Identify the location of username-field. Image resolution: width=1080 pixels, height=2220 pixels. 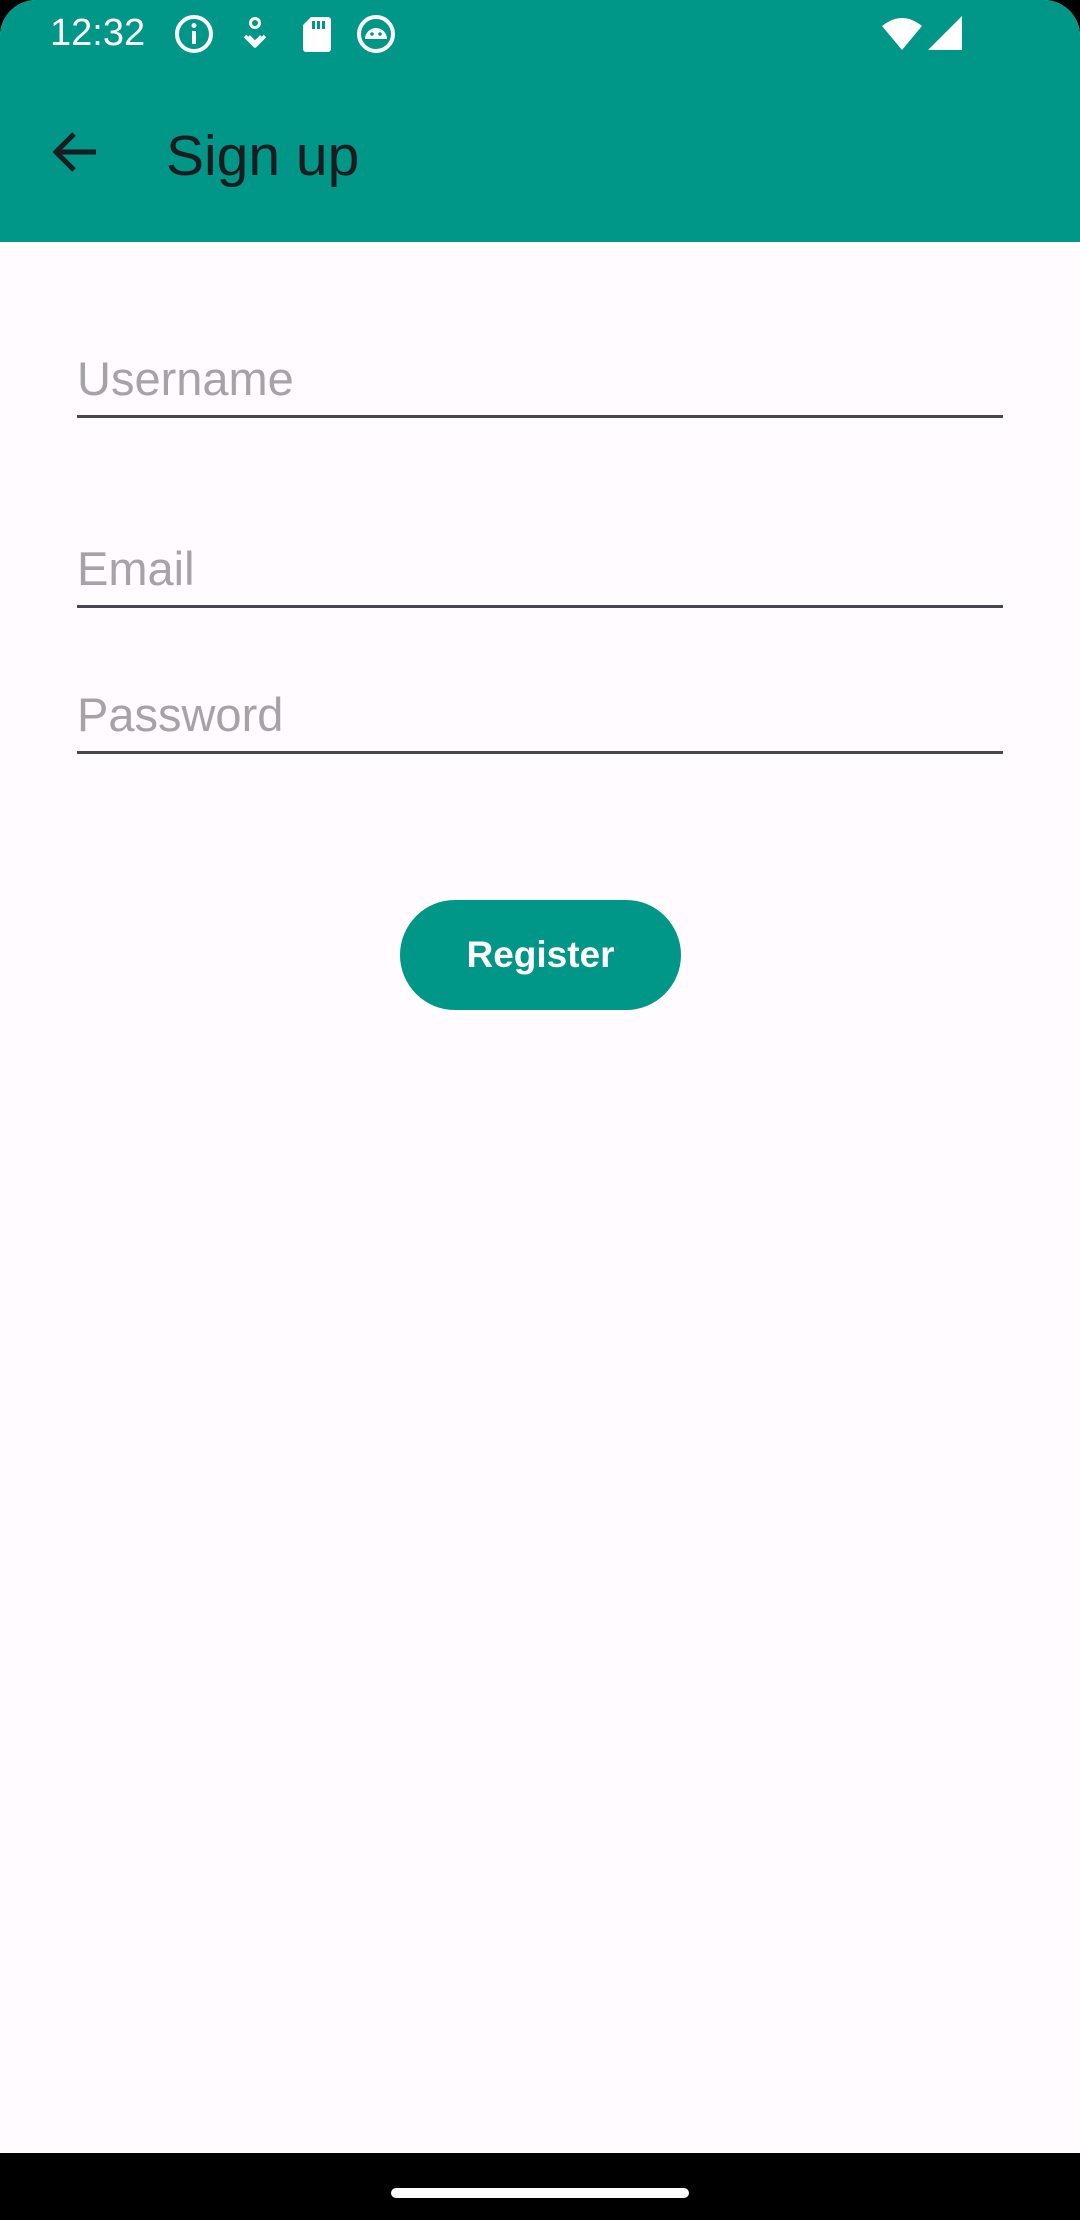
(540, 382).